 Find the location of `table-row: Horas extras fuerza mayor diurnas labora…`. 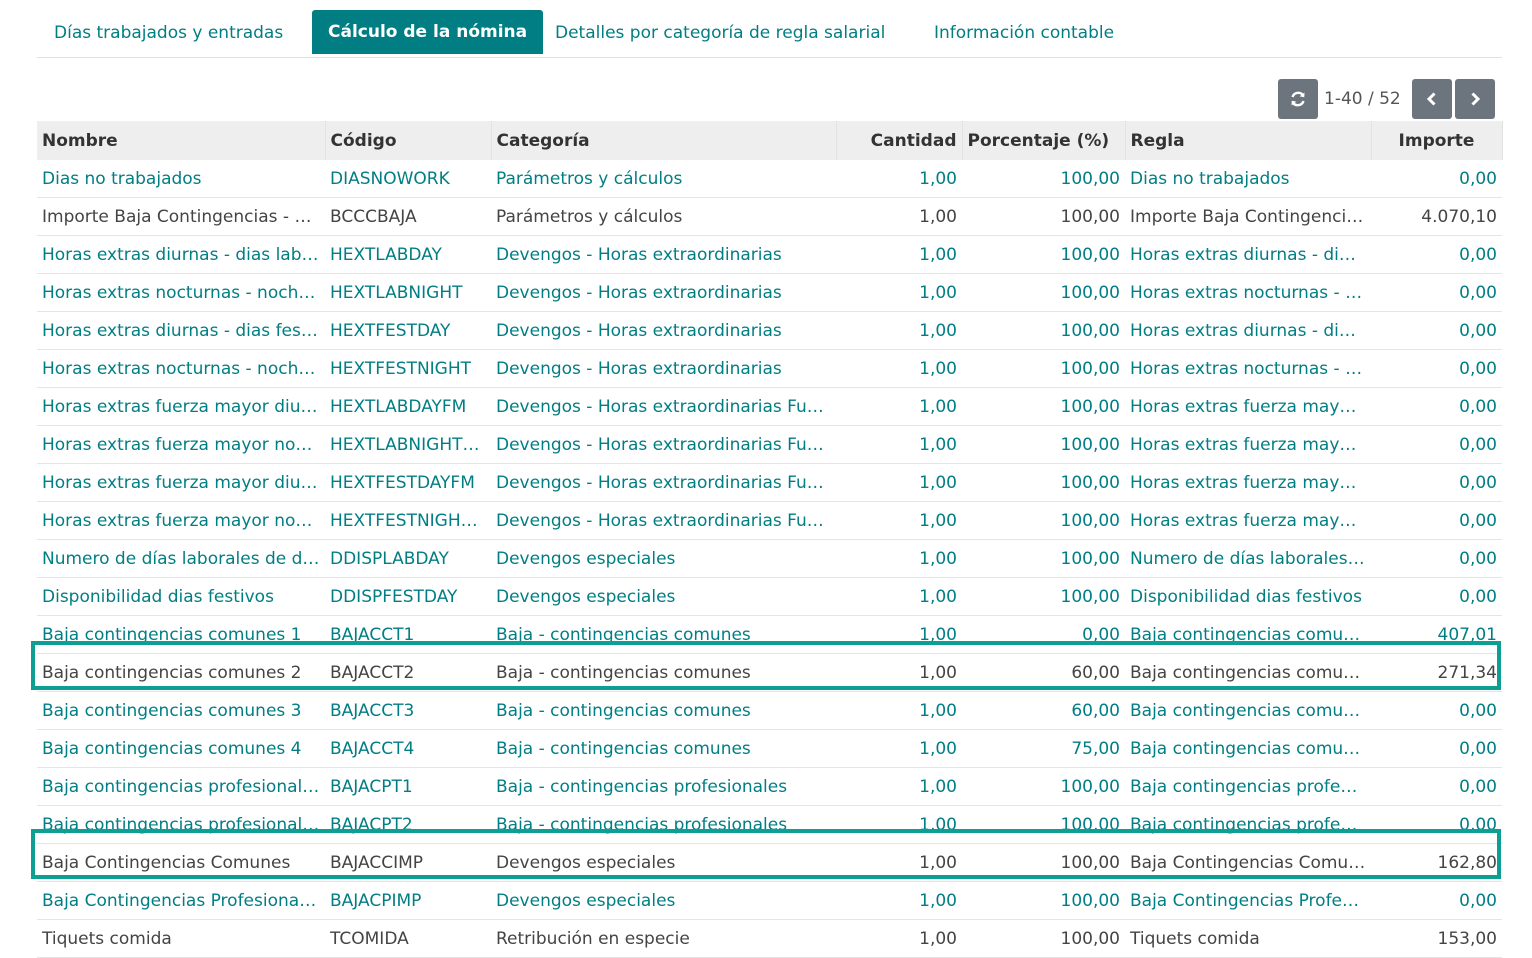

table-row: Horas extras fuerza mayor diurnas labora… is located at coordinates (769, 406).